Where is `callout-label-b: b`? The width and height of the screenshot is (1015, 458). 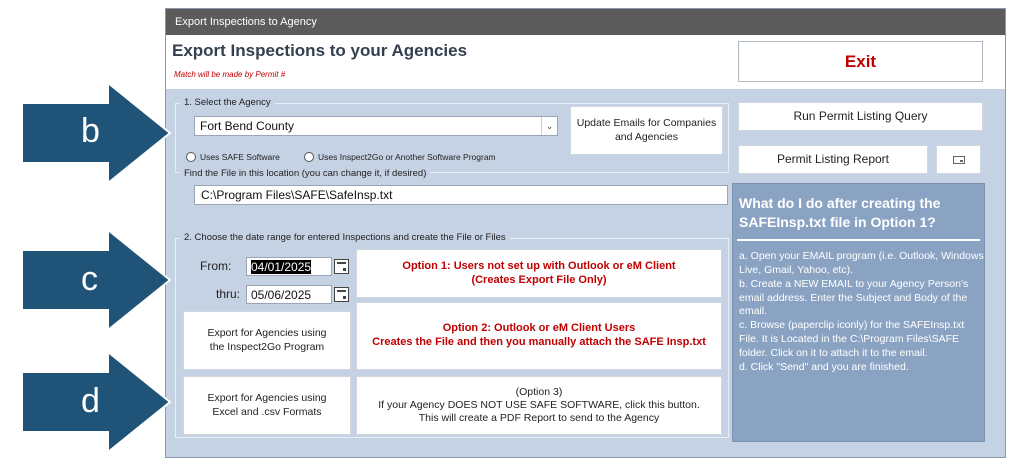 callout-label-b: b is located at coordinates (90, 131).